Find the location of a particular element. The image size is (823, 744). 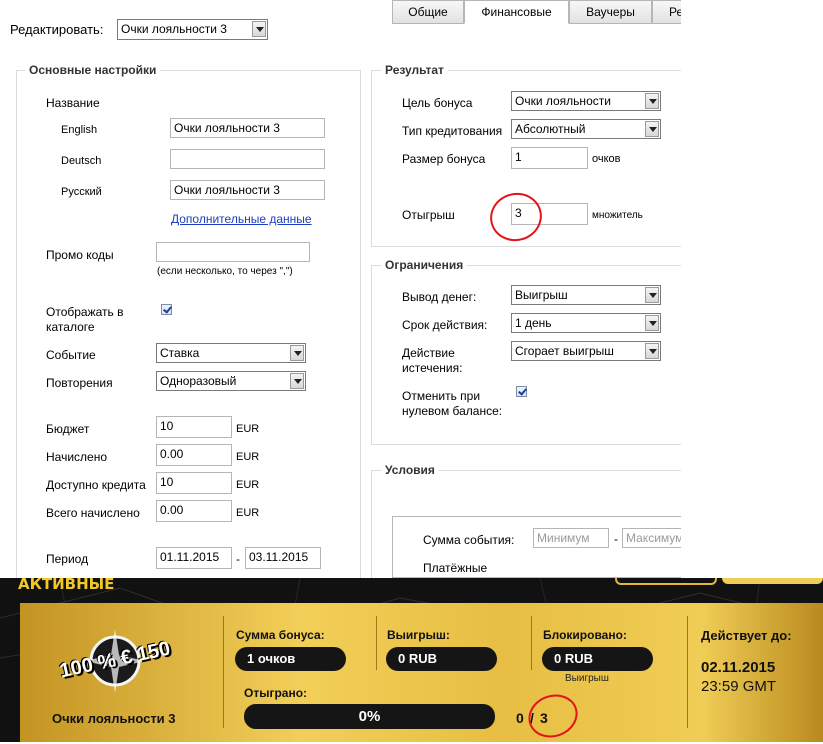

lang-deutsch-label: Deutsch is located at coordinates (81, 161).